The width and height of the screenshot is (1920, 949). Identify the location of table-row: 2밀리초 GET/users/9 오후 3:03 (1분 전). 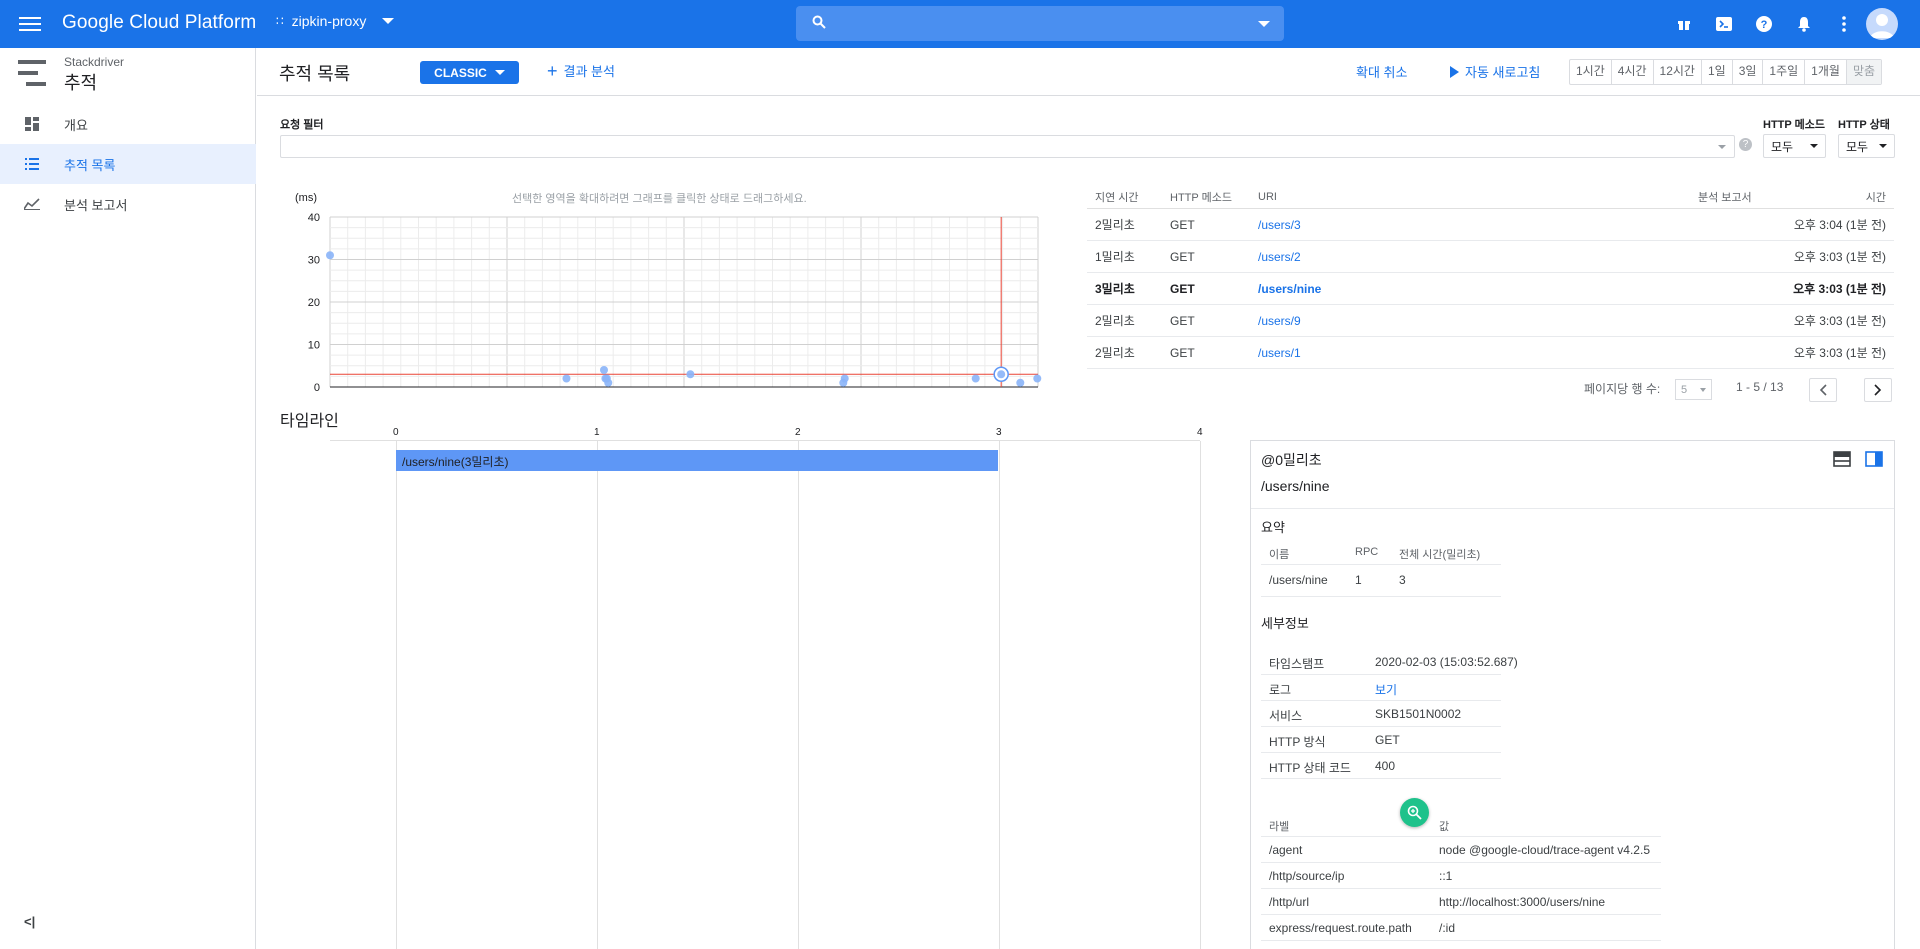
(1490, 321).